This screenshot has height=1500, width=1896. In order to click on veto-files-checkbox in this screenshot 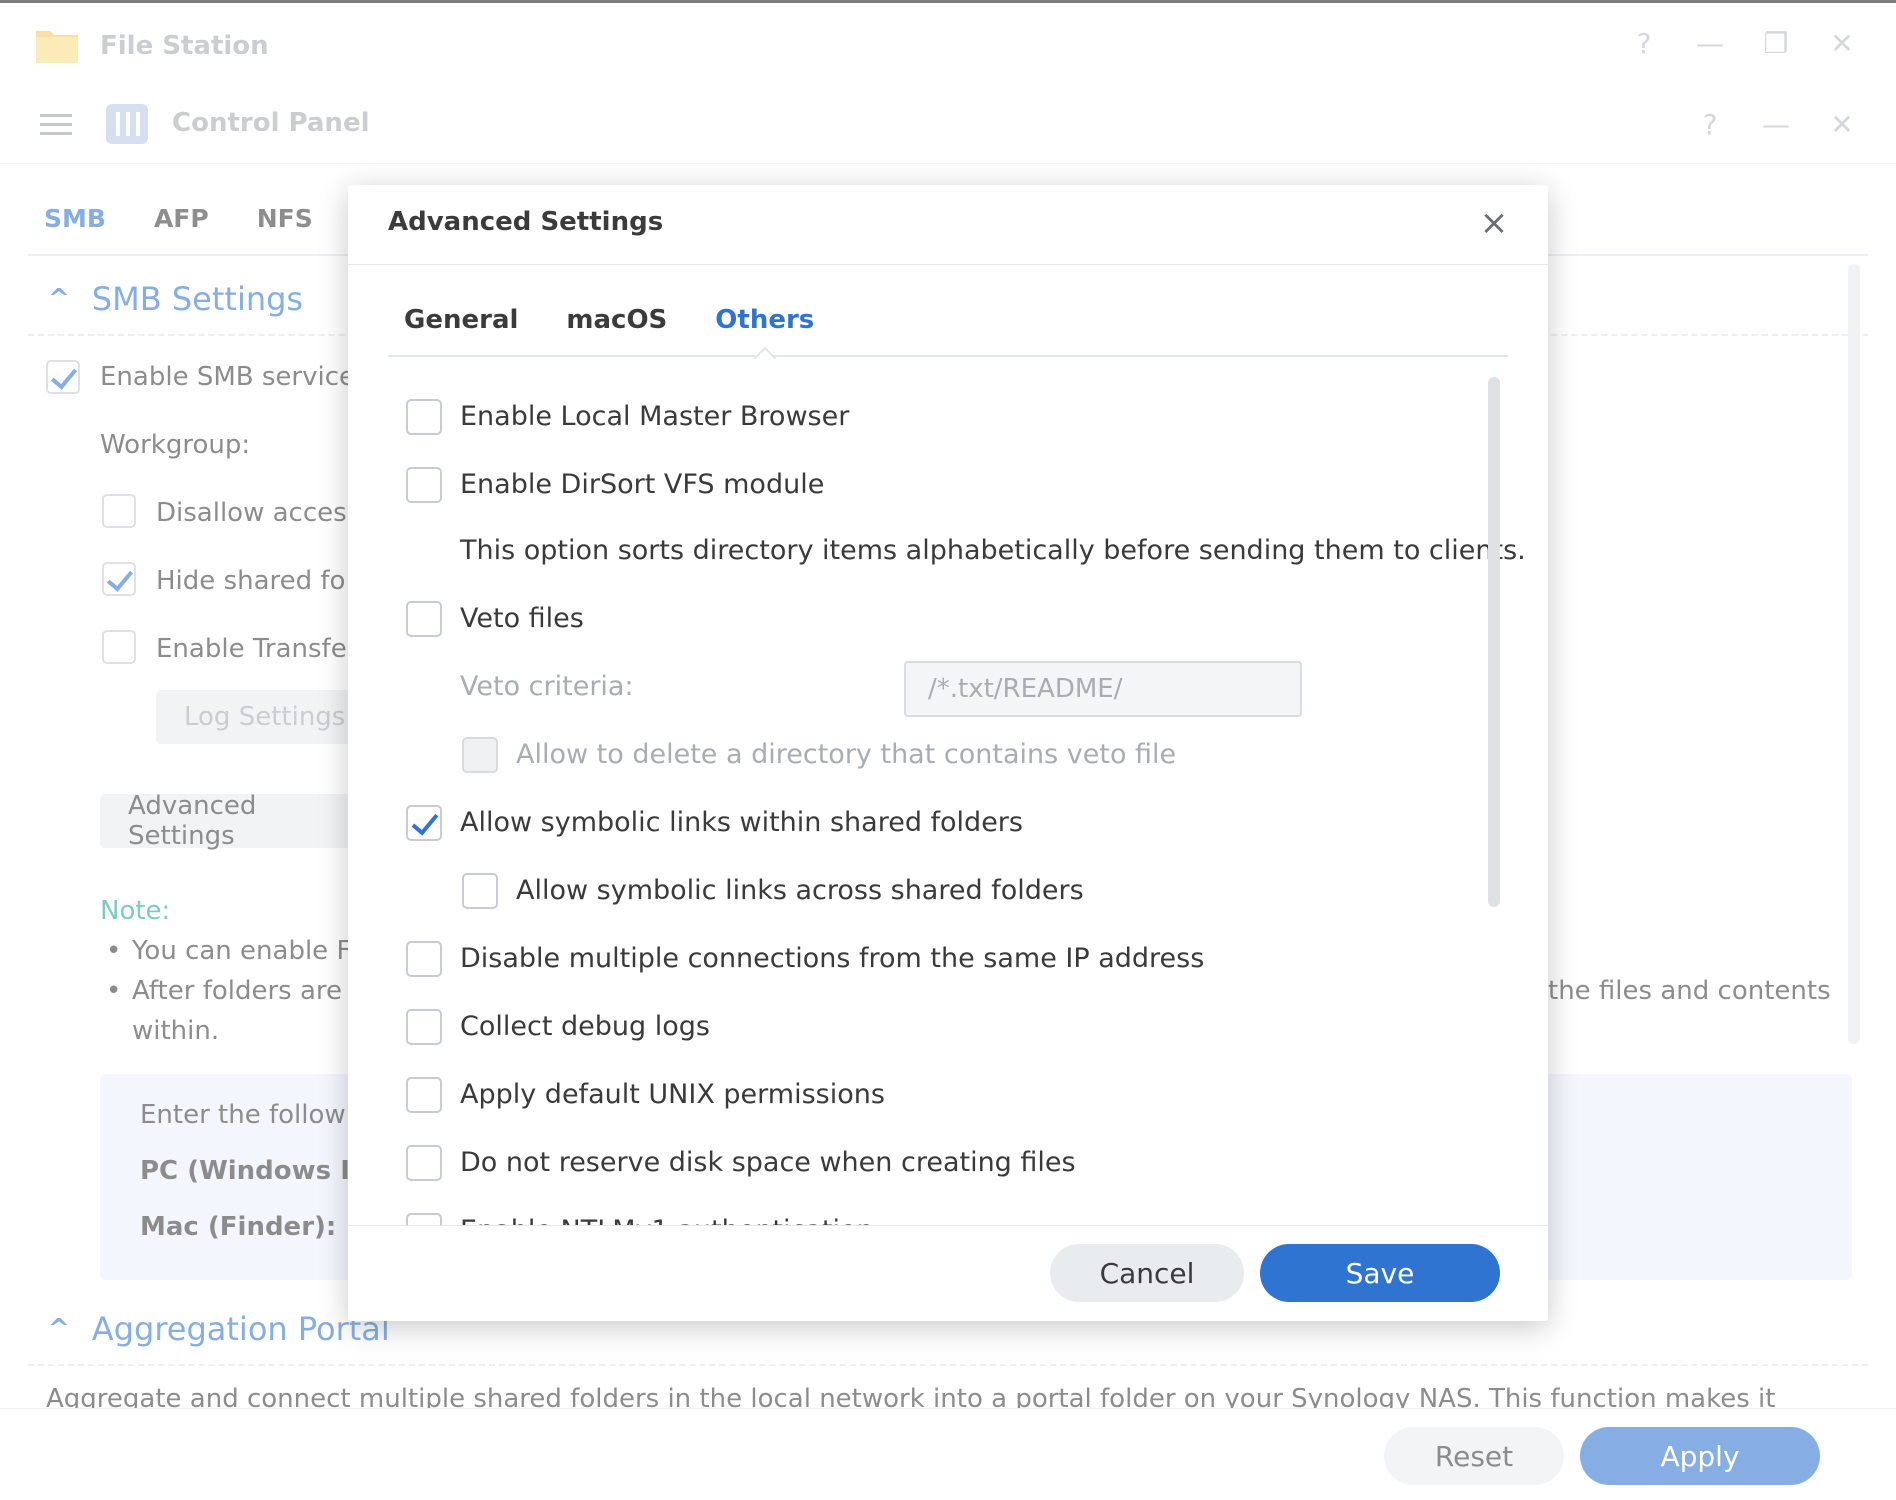, I will do `click(424, 619)`.